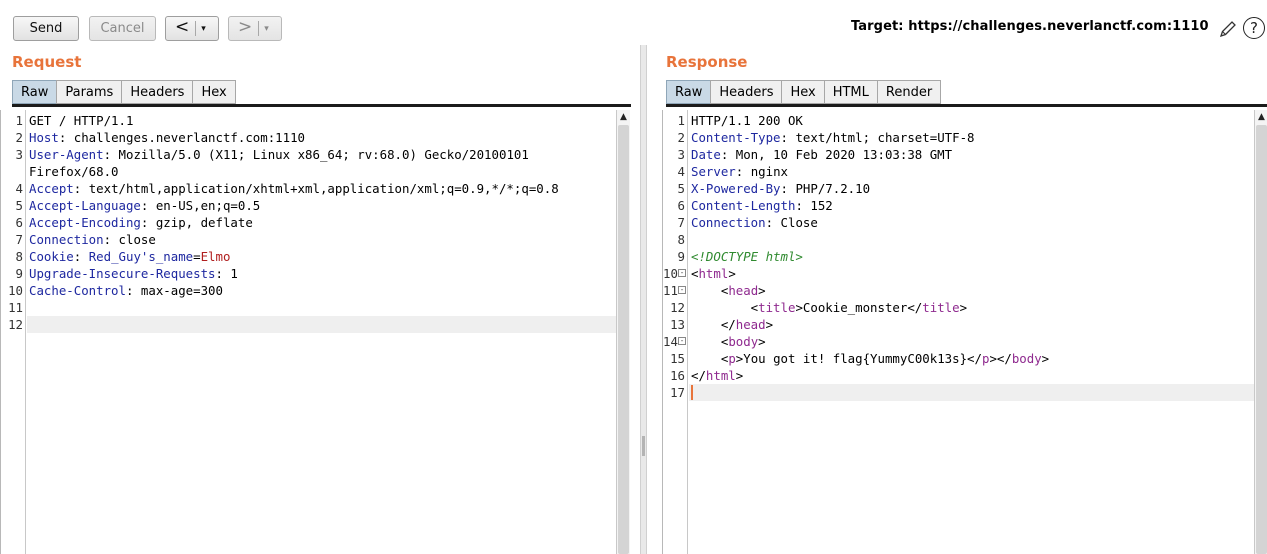  Describe the element at coordinates (677, 324) in the screenshot. I see `line-number: 13` at that location.